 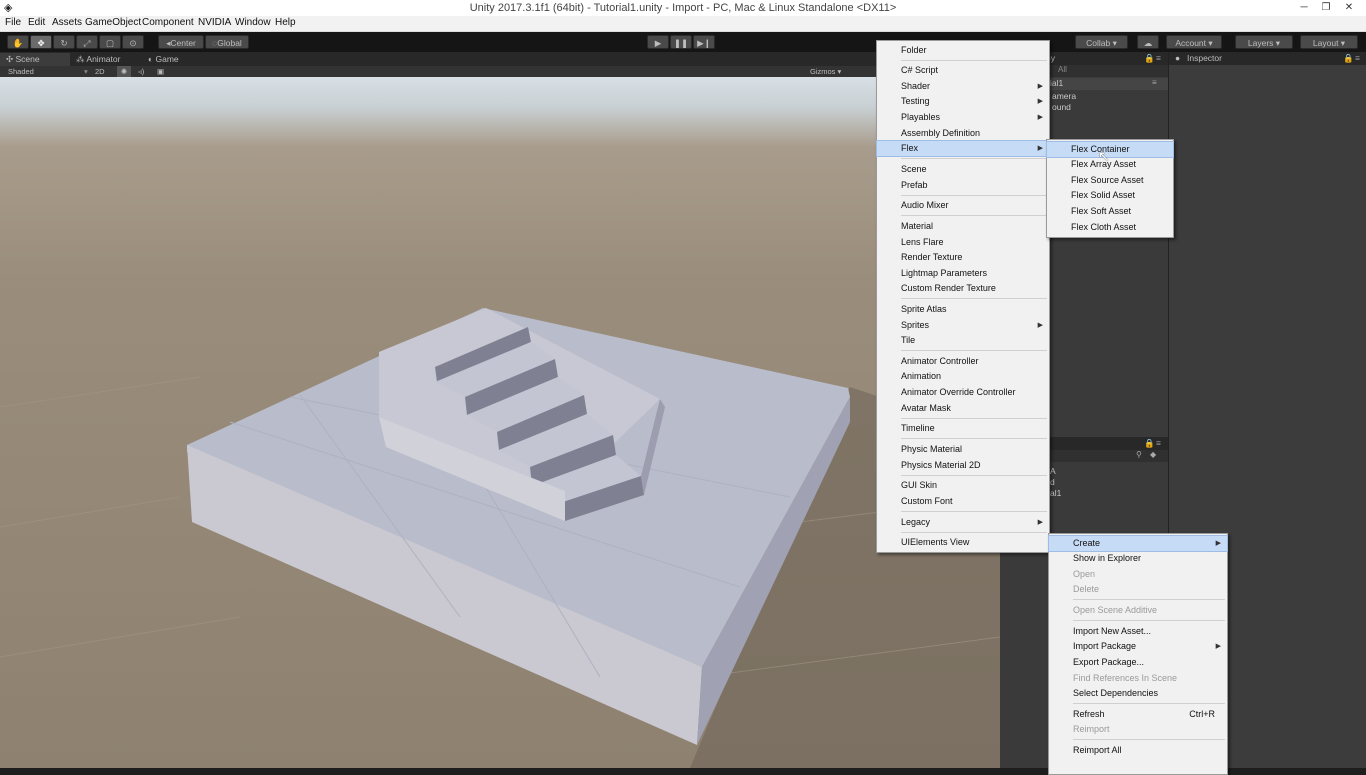 I want to click on menu-item-create: Create ▶, so click(x=1138, y=543).